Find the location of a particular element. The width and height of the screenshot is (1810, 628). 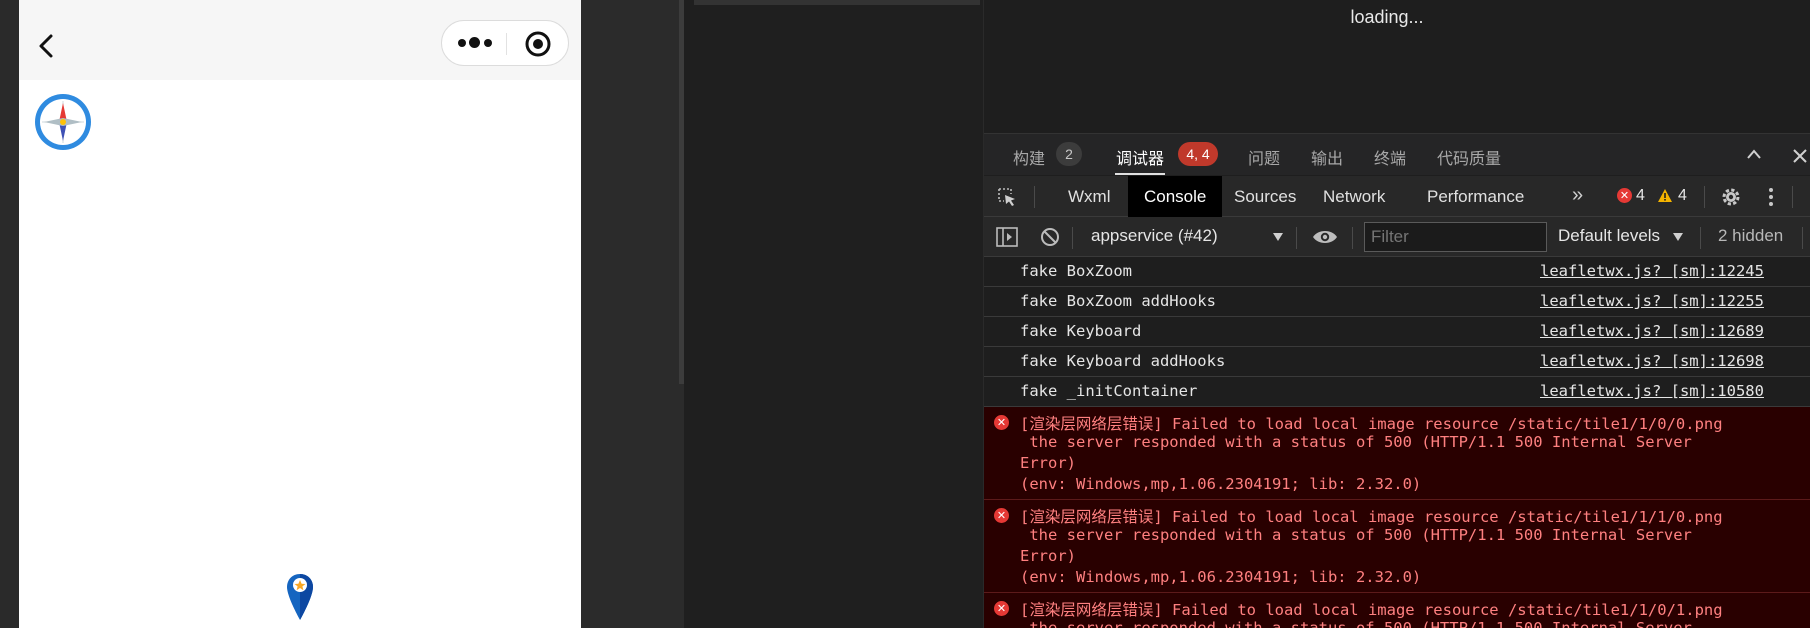

chevron-left-icon is located at coordinates (46, 46).